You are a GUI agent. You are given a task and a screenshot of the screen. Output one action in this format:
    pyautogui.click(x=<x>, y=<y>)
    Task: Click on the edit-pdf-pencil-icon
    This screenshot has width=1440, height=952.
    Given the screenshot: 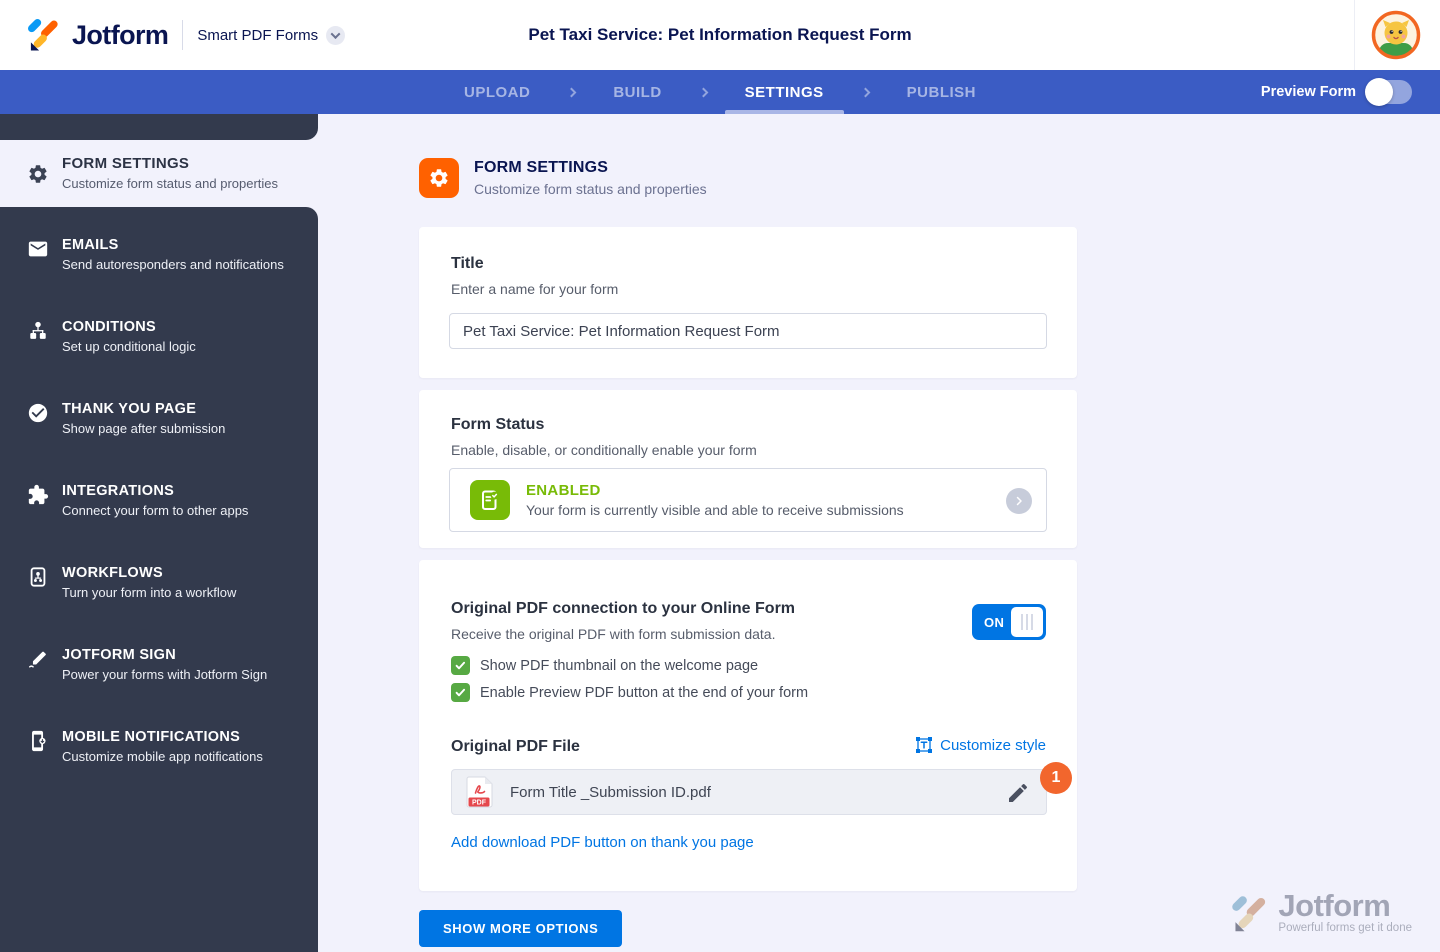 What is the action you would take?
    pyautogui.click(x=1018, y=793)
    